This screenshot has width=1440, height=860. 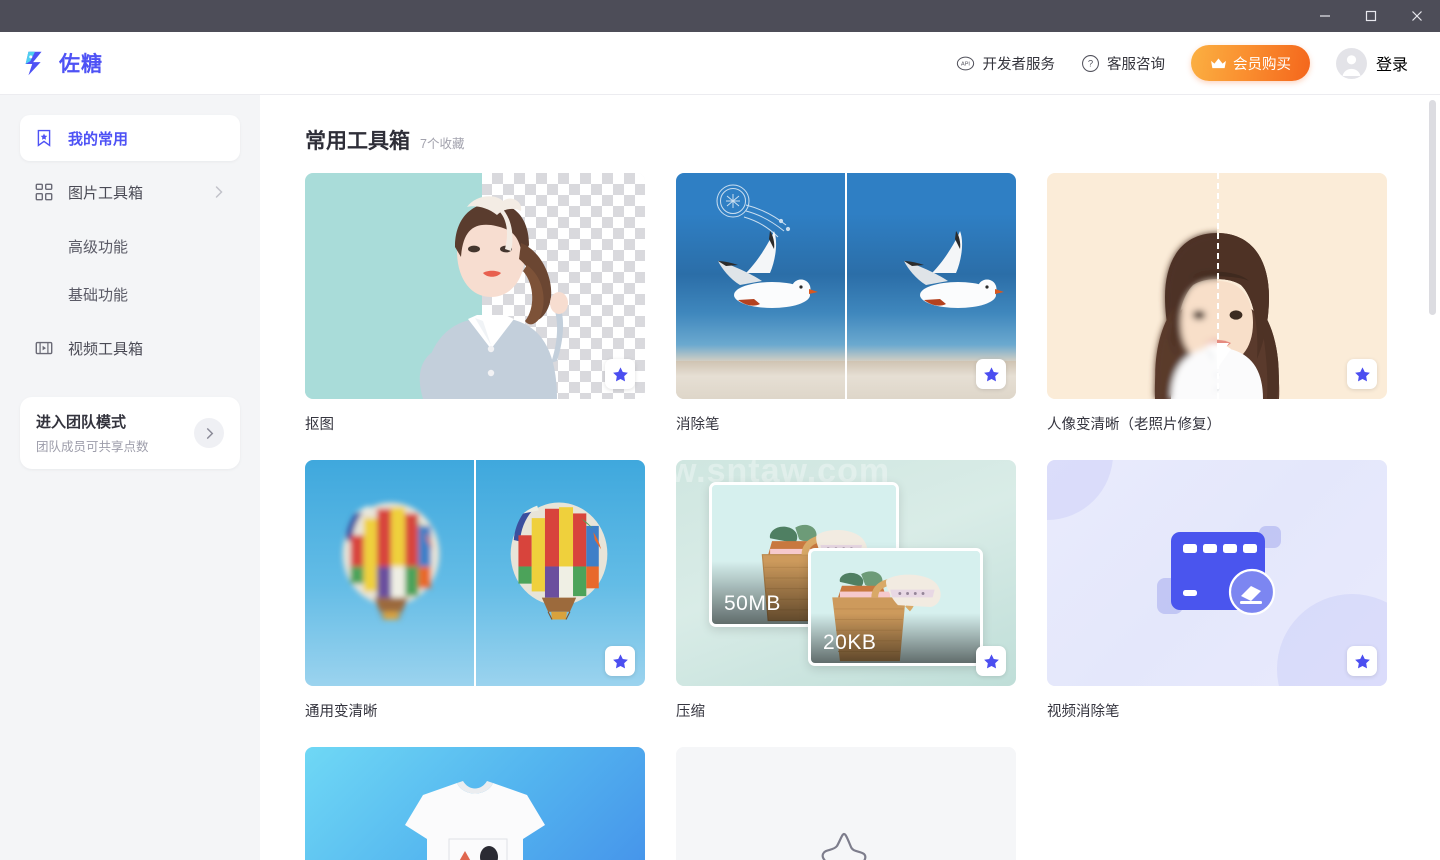 What do you see at coordinates (1432, 207) in the screenshot?
I see `scrollbar-thumb` at bounding box center [1432, 207].